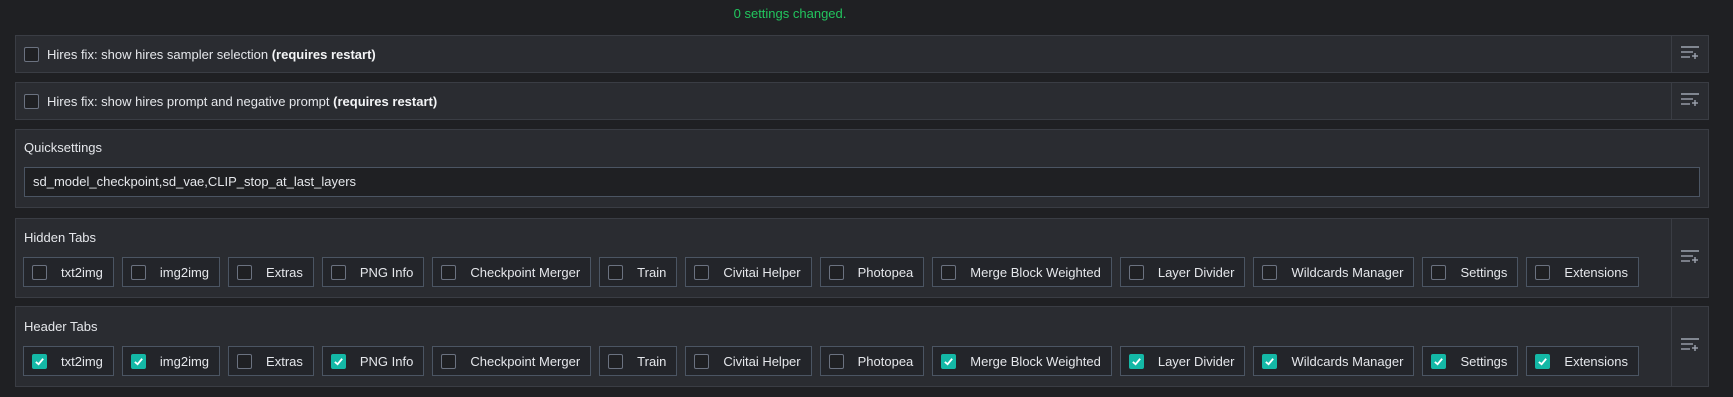 The width and height of the screenshot is (1733, 397). What do you see at coordinates (60, 237) in the screenshot?
I see `hidden-tabs-title: Hidden Tabs` at bounding box center [60, 237].